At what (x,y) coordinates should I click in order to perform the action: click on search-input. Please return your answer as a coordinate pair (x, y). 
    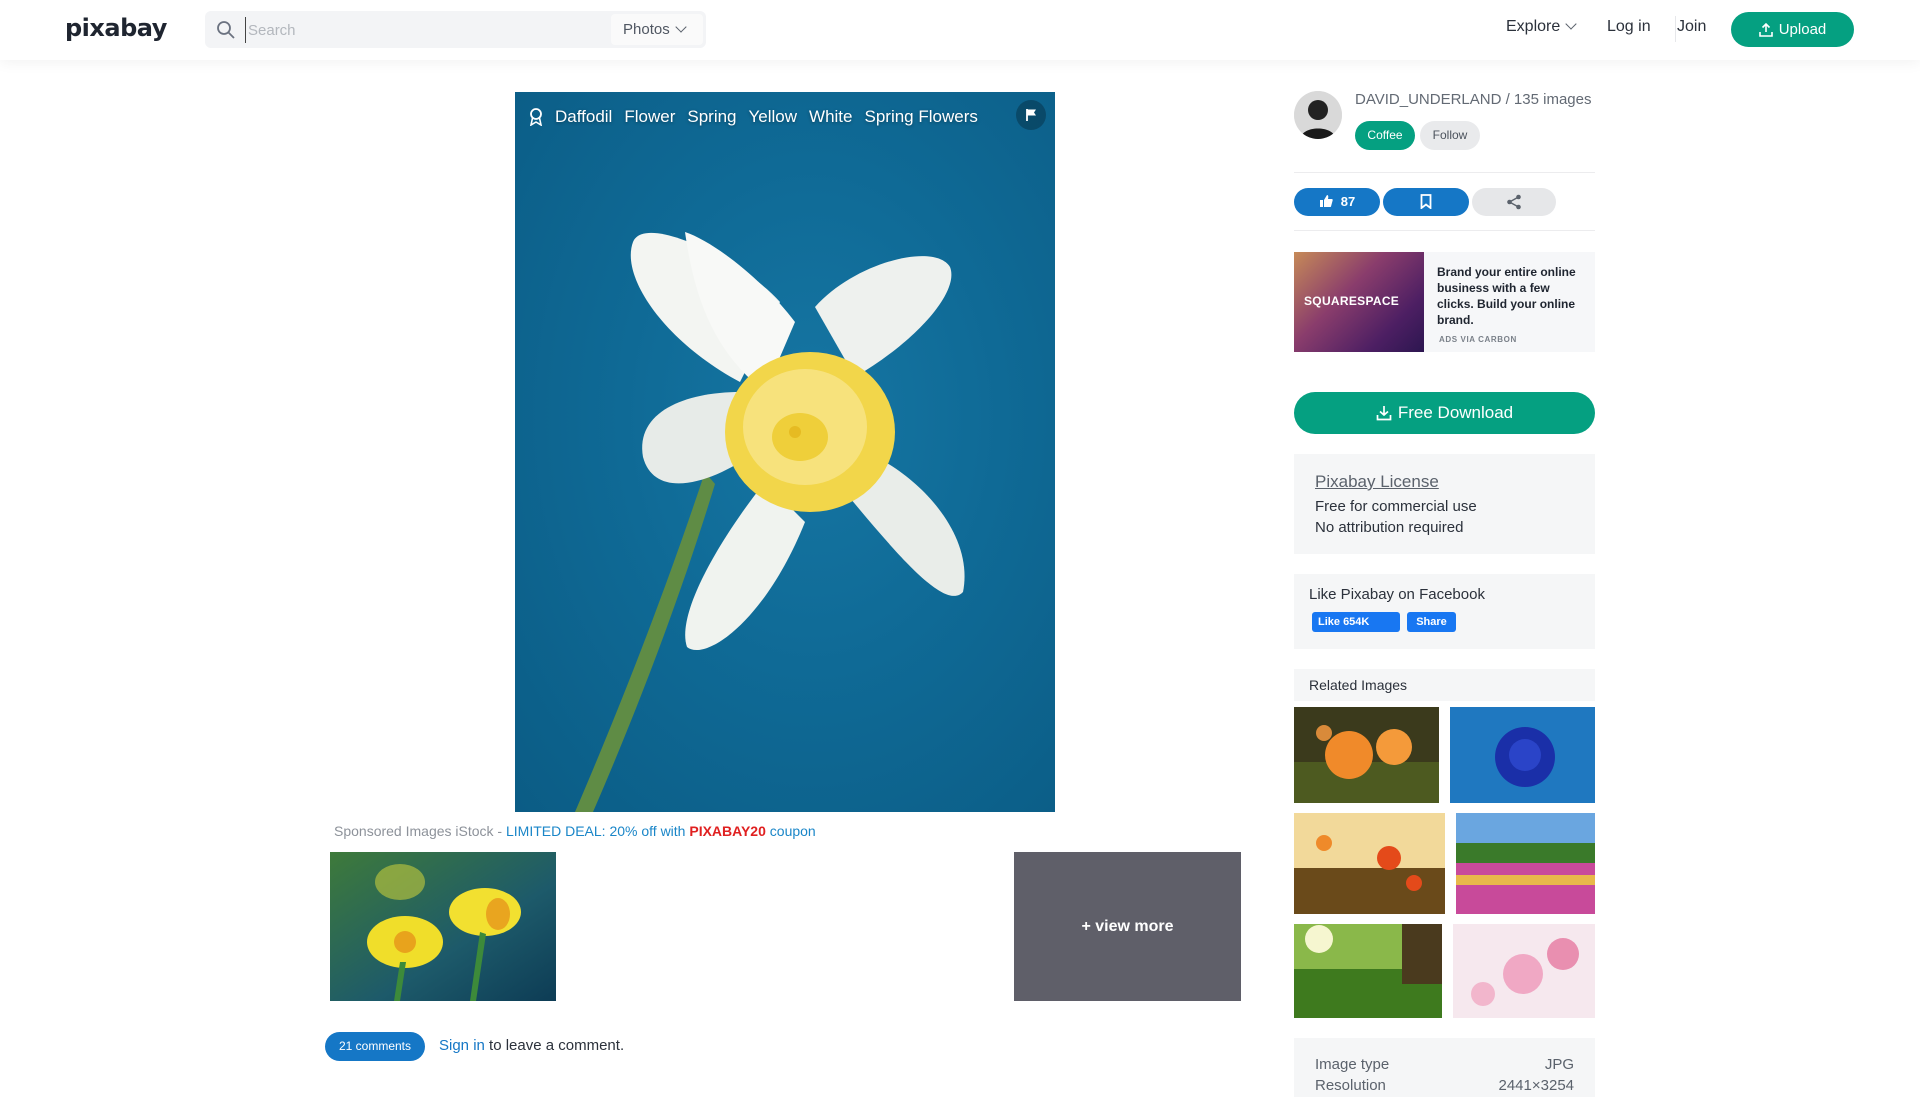
    Looking at the image, I should click on (425, 30).